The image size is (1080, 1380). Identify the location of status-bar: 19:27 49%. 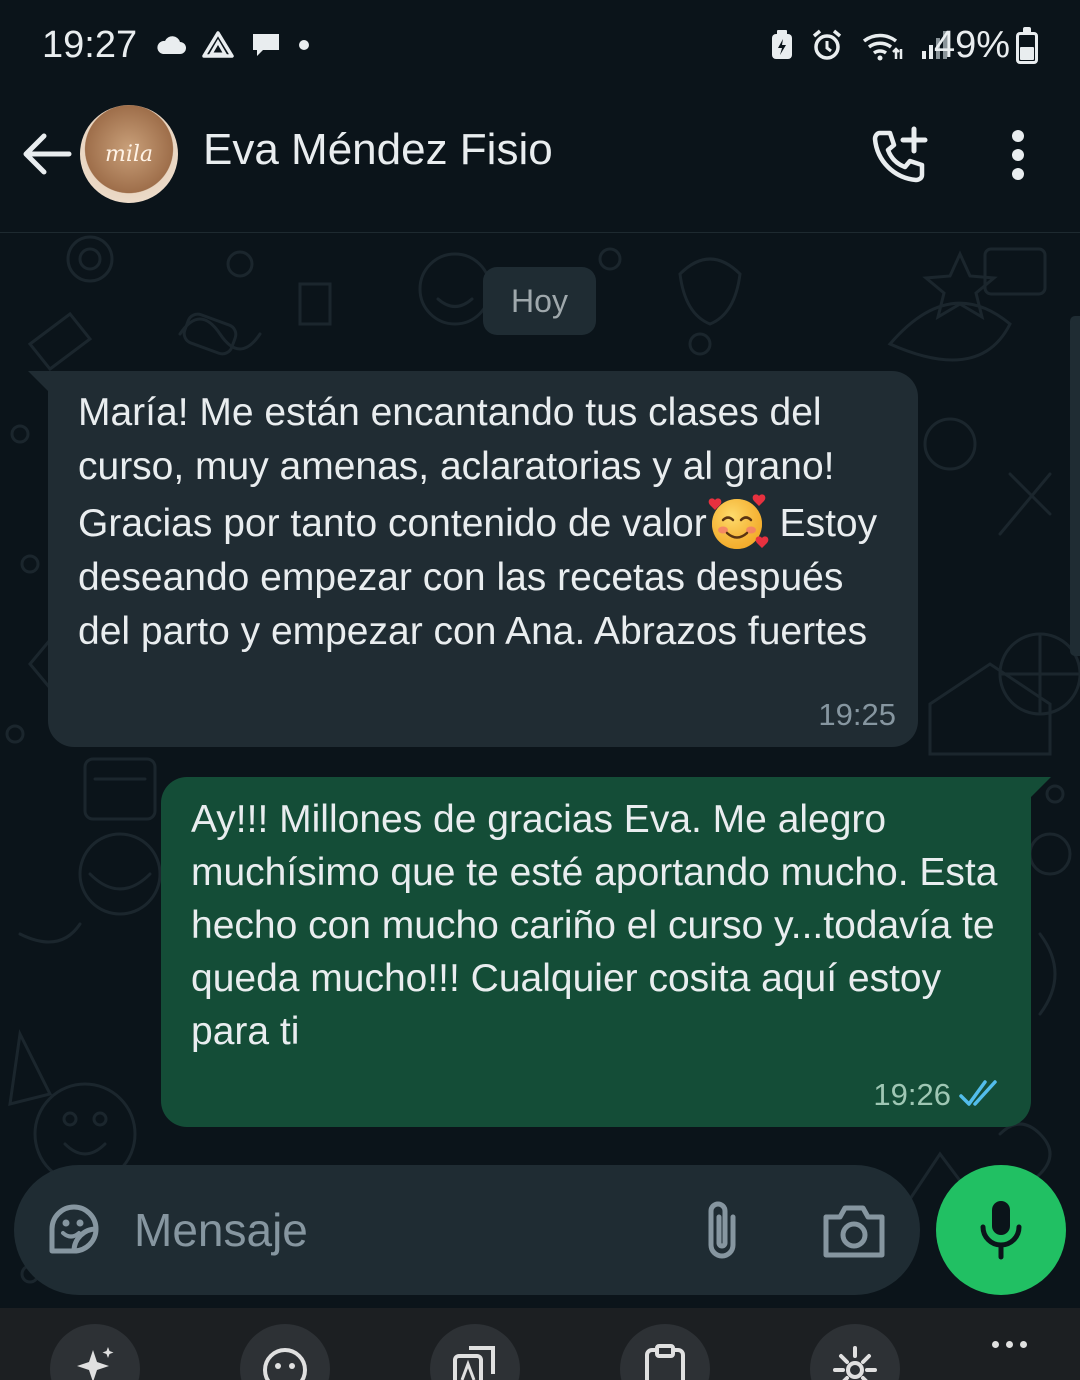
(540, 47).